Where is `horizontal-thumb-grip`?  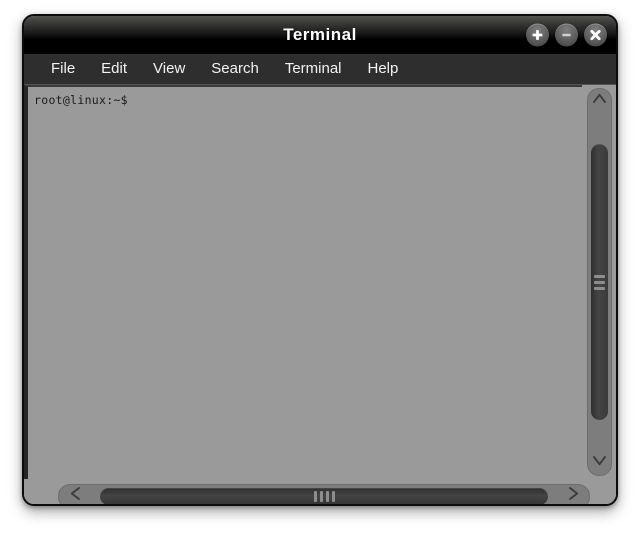 horizontal-thumb-grip is located at coordinates (324, 496).